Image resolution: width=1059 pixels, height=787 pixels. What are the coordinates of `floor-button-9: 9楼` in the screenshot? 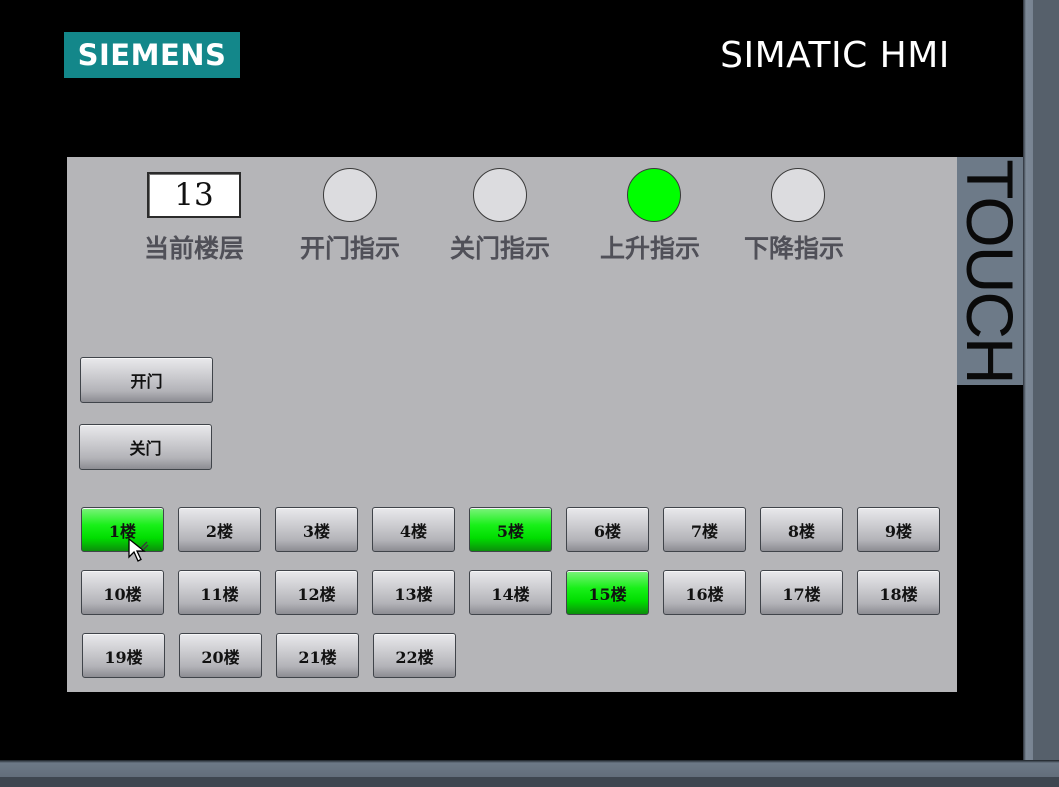 It's located at (898, 529).